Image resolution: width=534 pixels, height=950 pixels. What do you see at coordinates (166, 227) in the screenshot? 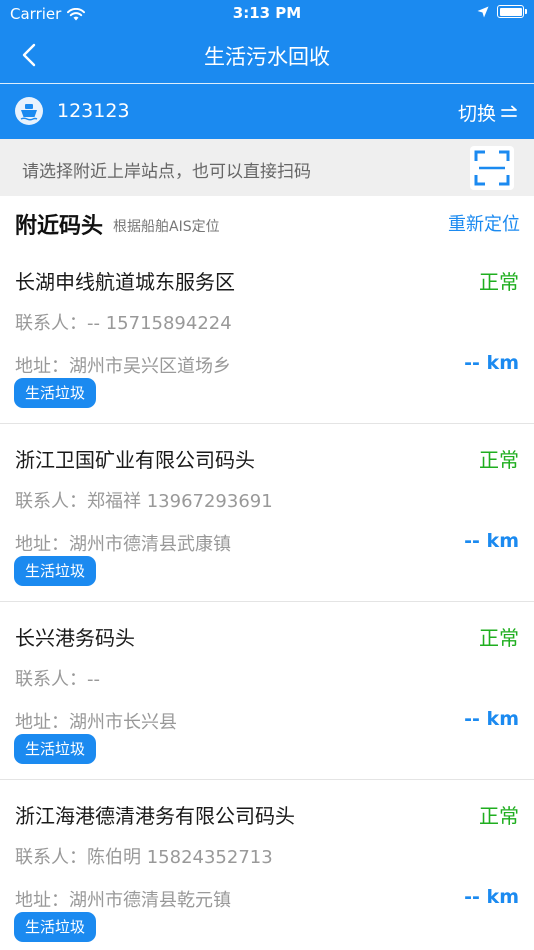
I see `section-subtitle: 根据船舶AIS定位` at bounding box center [166, 227].